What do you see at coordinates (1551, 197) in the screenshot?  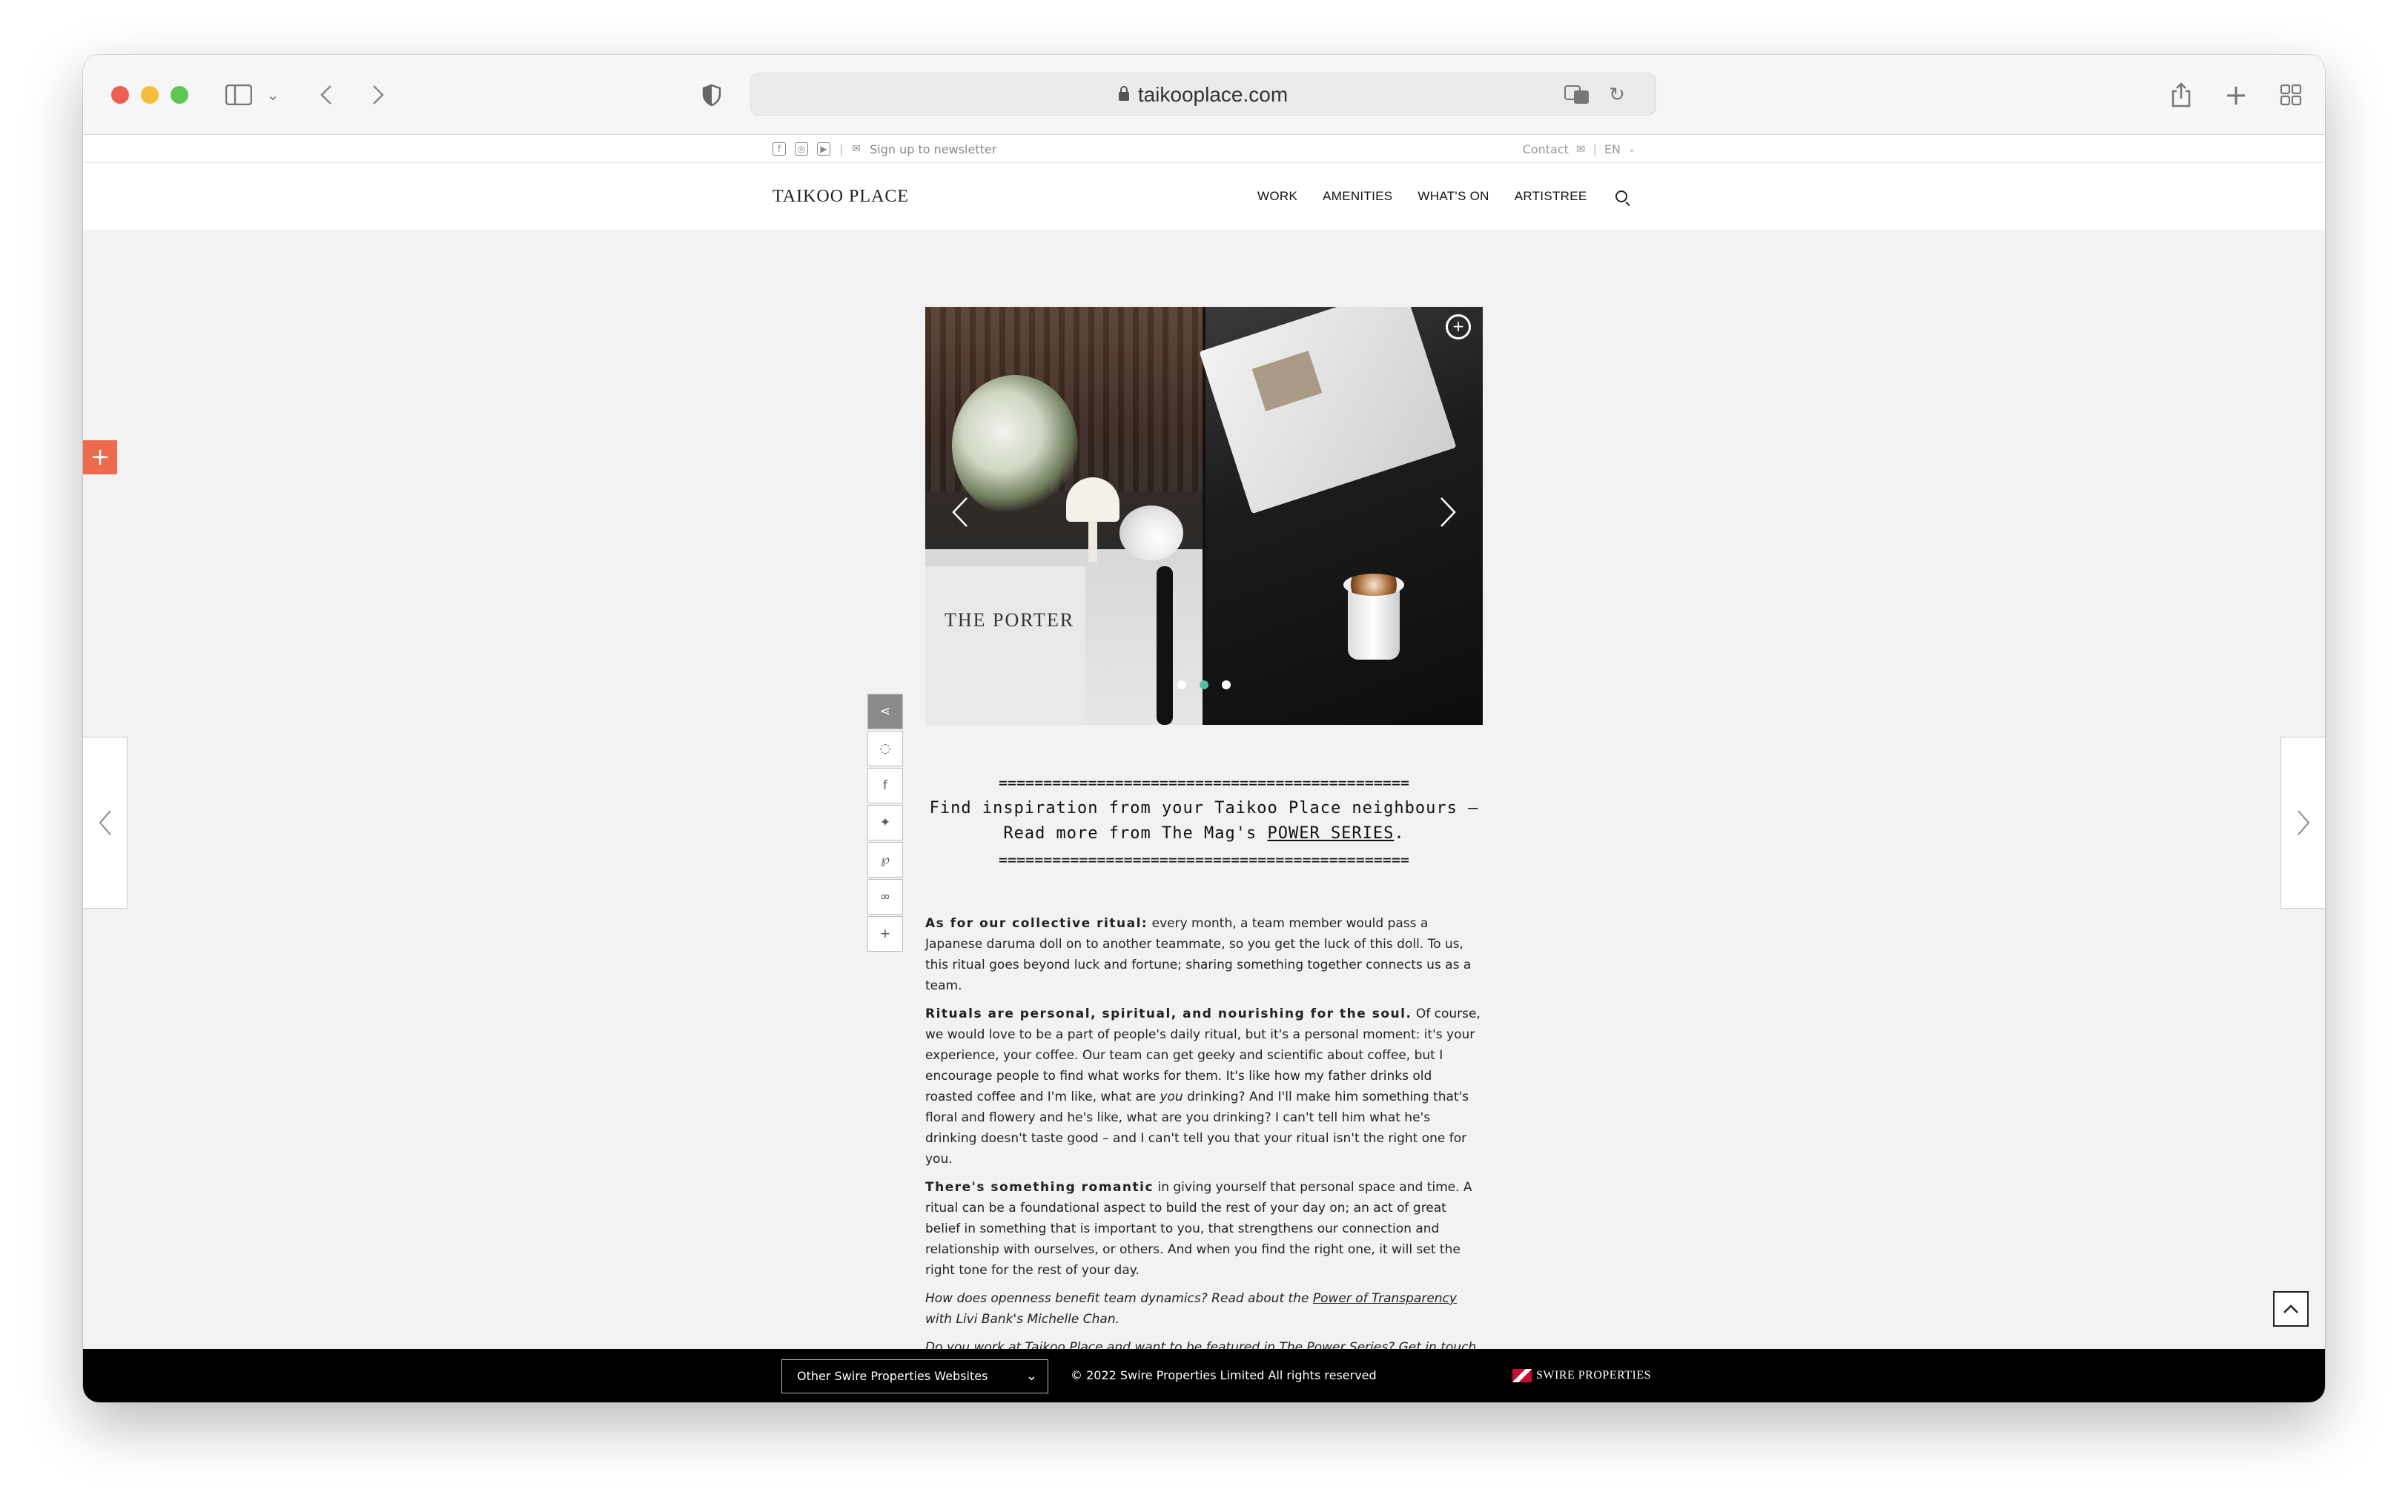 I see `nav-item-artistree: ARTISTREE` at bounding box center [1551, 197].